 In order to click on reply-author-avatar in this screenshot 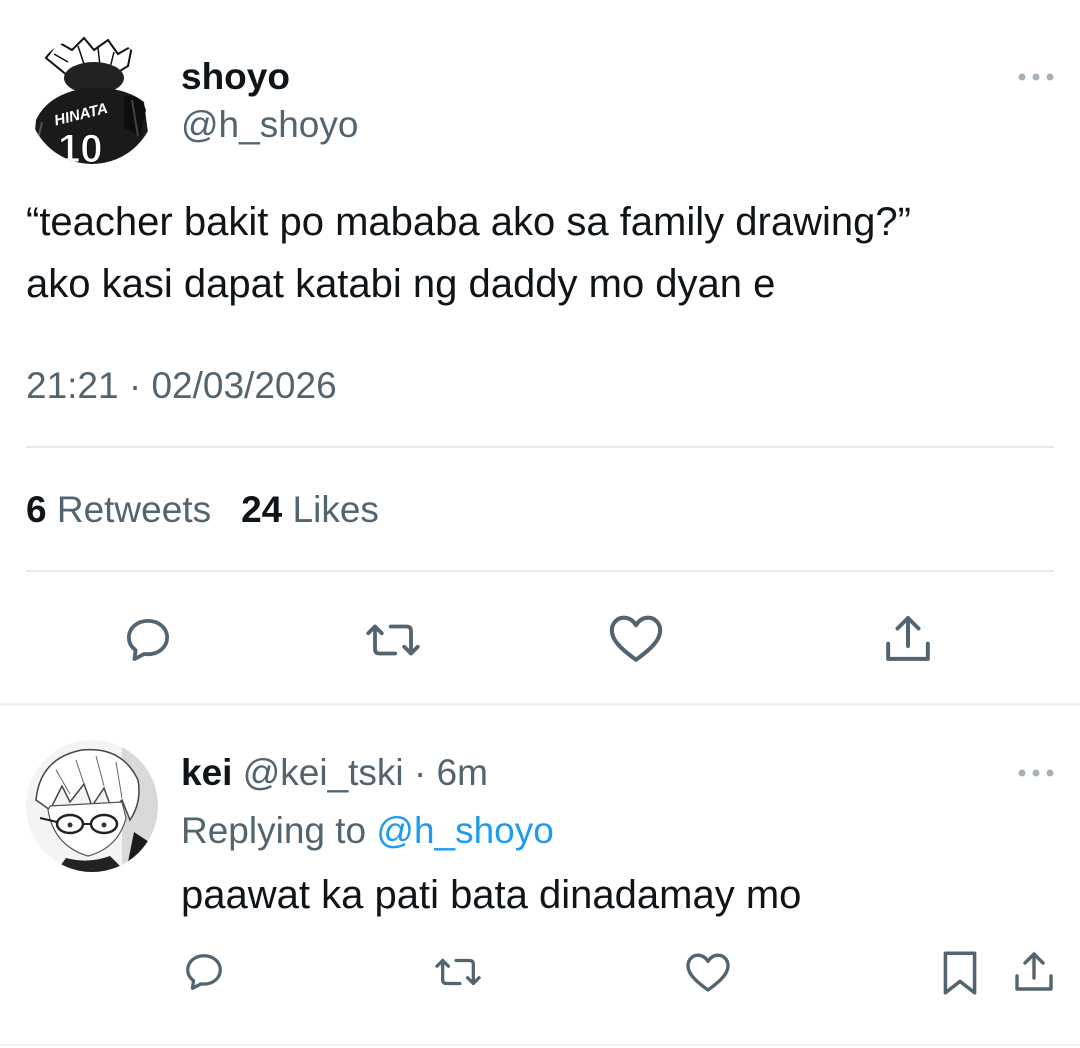, I will do `click(92, 806)`.